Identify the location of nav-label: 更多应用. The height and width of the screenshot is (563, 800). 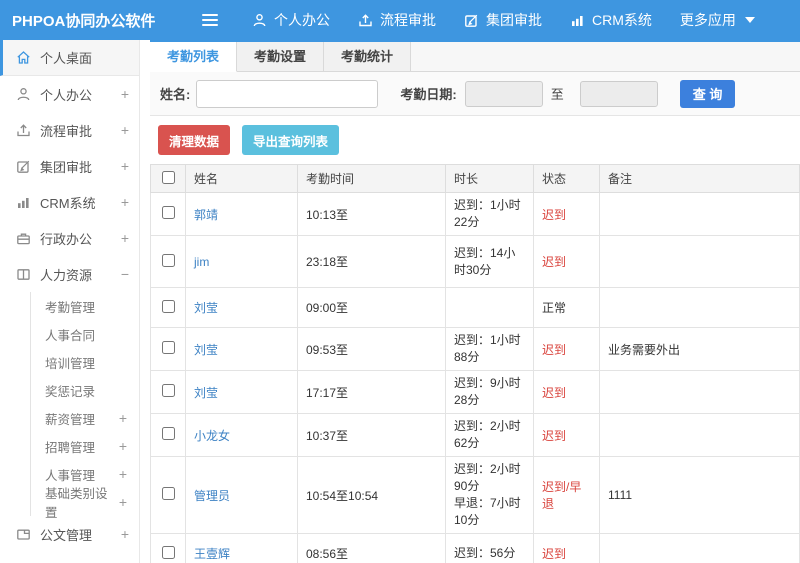
(707, 20).